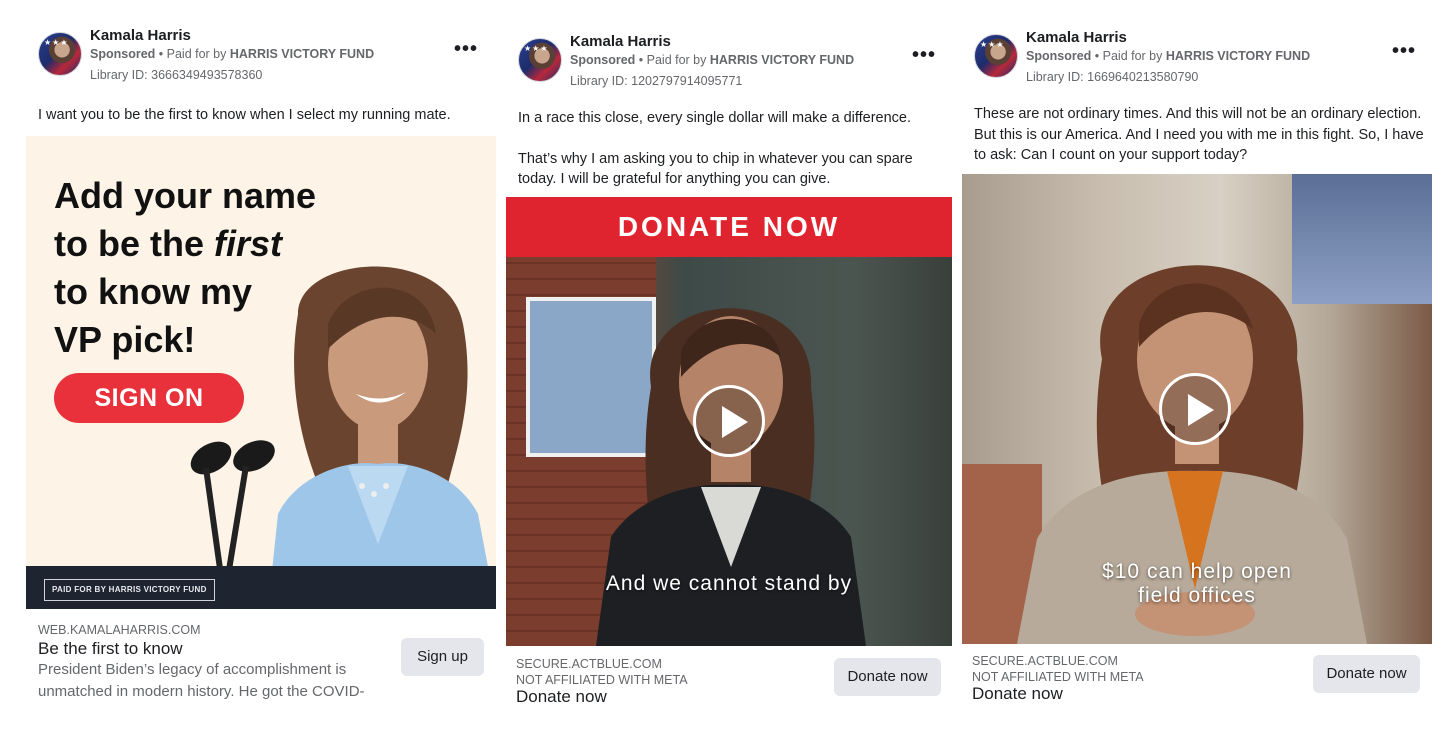 The image size is (1456, 745). Describe the element at coordinates (442, 657) in the screenshot. I see `sign-up-button: Sign up` at that location.